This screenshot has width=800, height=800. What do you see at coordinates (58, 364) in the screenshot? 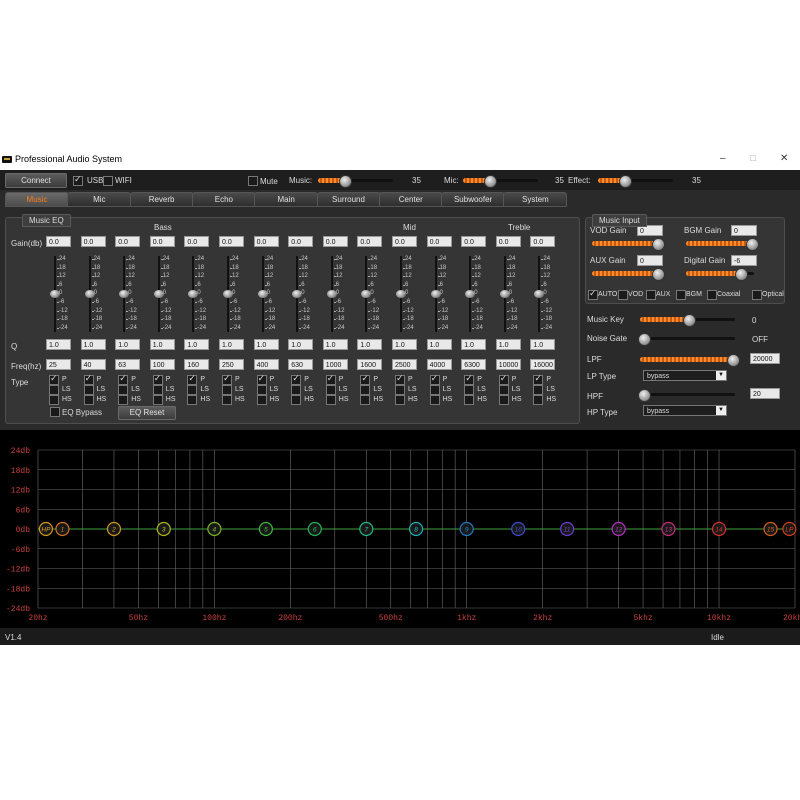
I see `band-1-freq-input: 25` at bounding box center [58, 364].